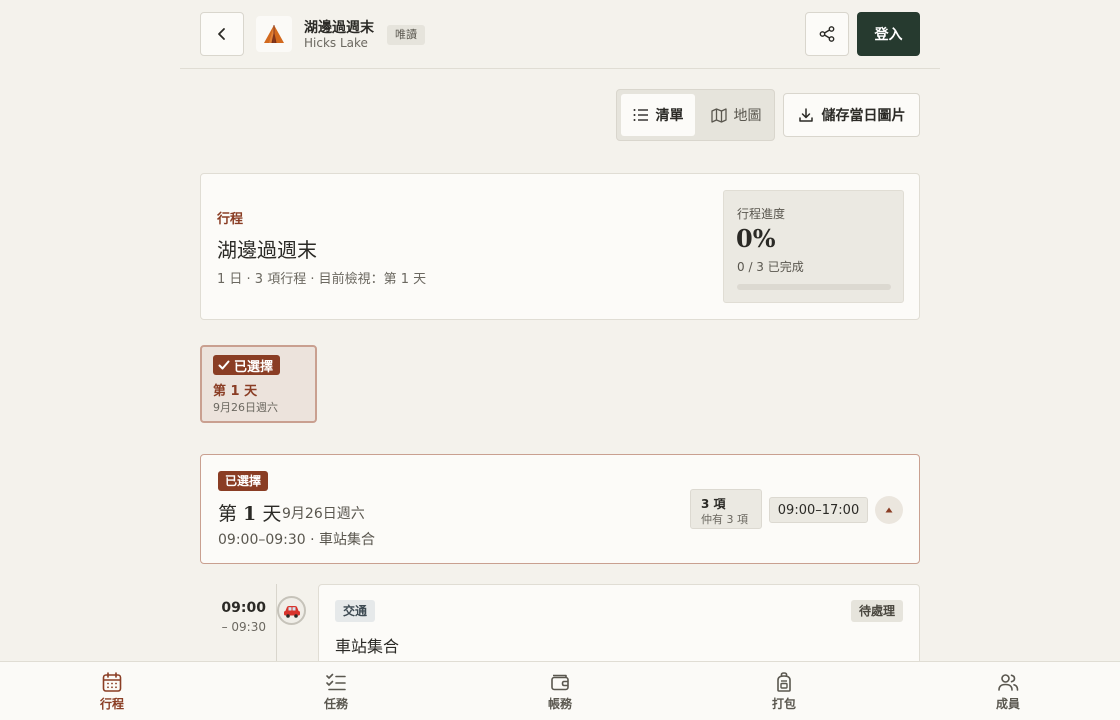 This screenshot has width=1120, height=720. I want to click on list-icon, so click(640, 115).